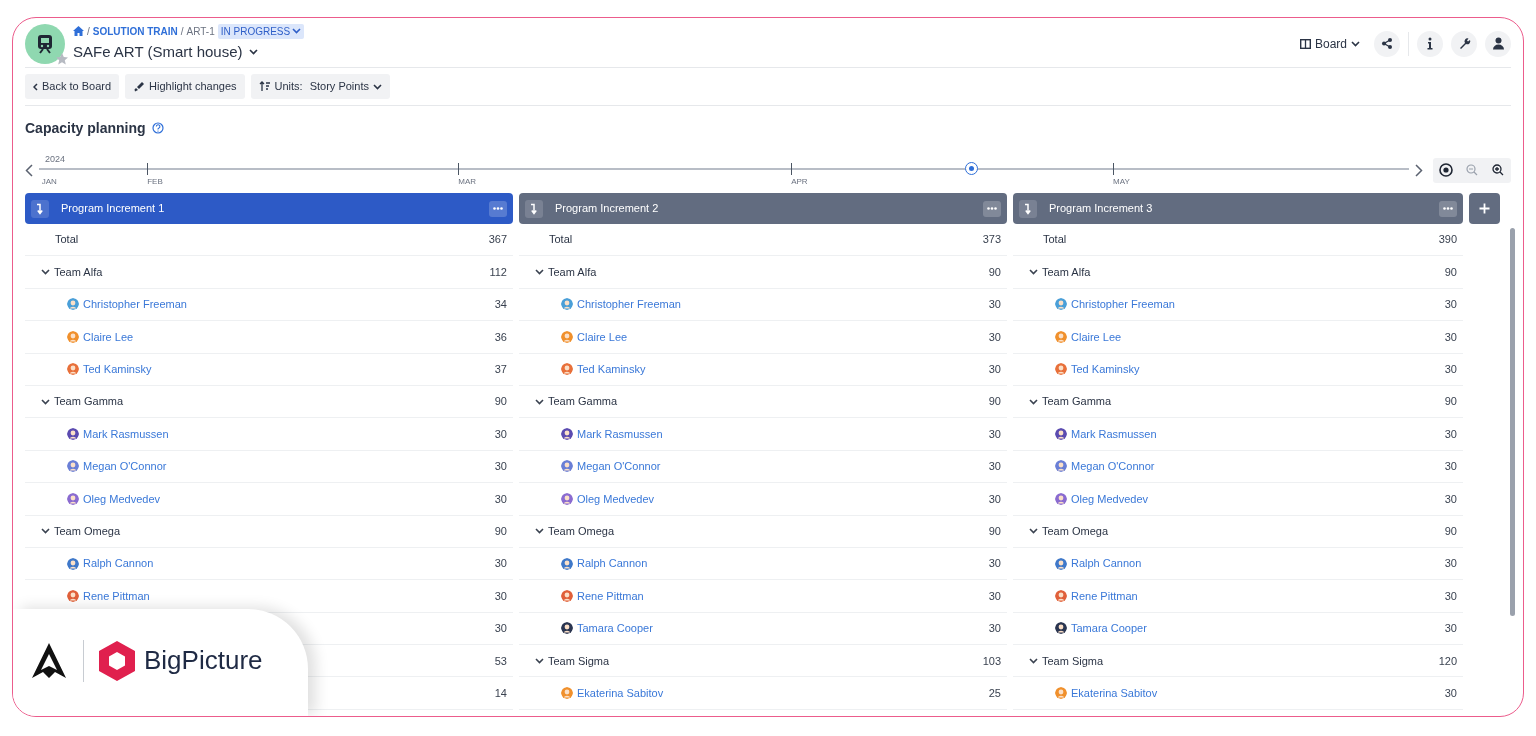  Describe the element at coordinates (185, 86) in the screenshot. I see `highlight-button: Highlight changes` at that location.